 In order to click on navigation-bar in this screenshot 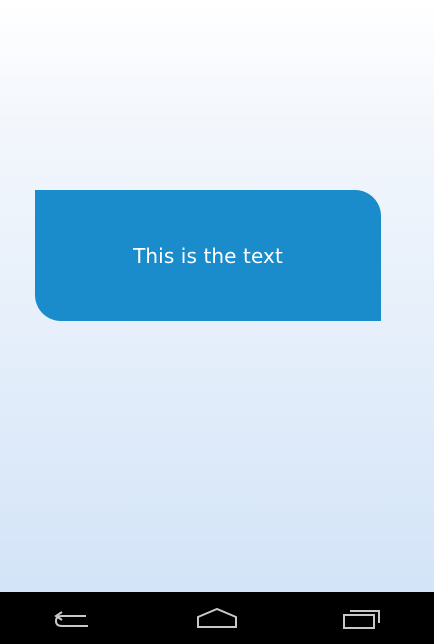, I will do `click(217, 618)`.